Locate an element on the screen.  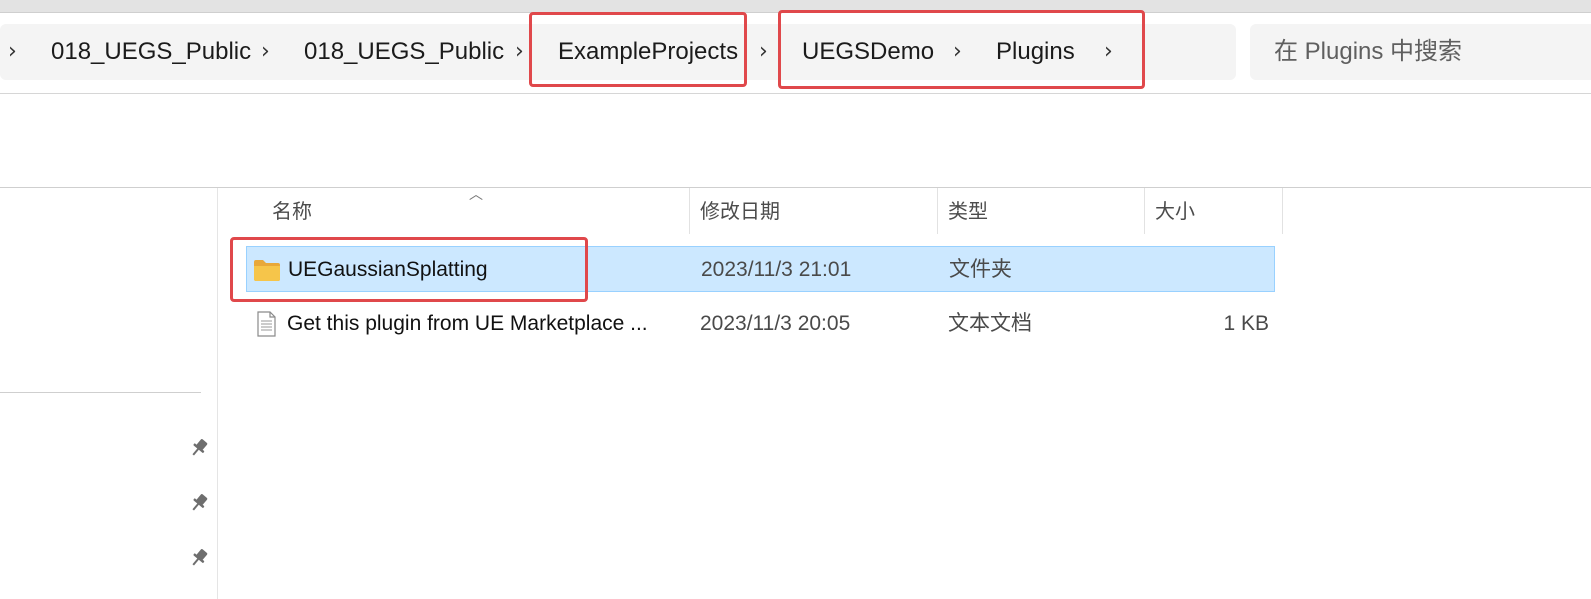
column-header-modified: 修改日期 is located at coordinates (740, 212).